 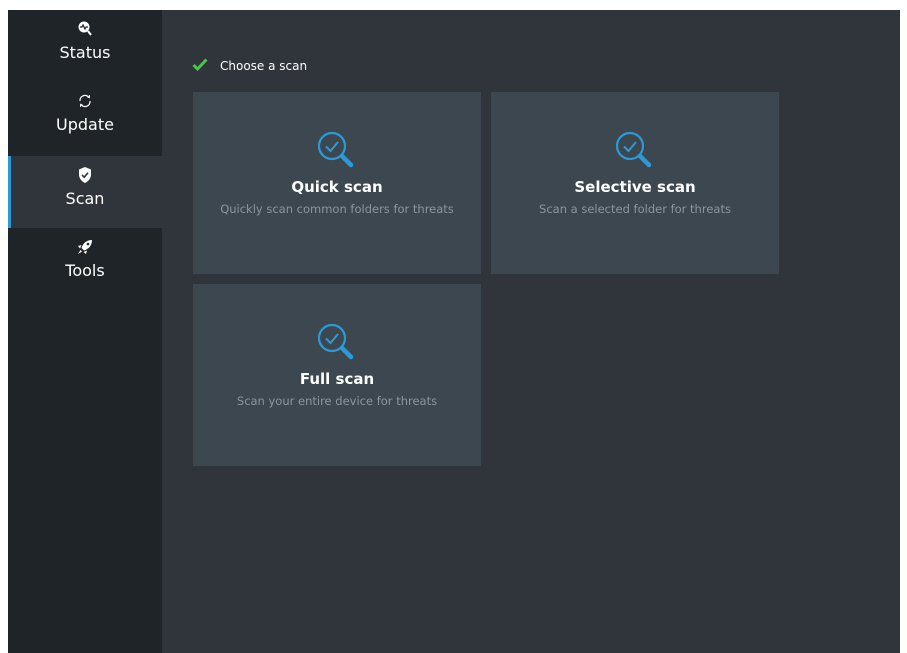 I want to click on rocket-icon, so click(x=85, y=247).